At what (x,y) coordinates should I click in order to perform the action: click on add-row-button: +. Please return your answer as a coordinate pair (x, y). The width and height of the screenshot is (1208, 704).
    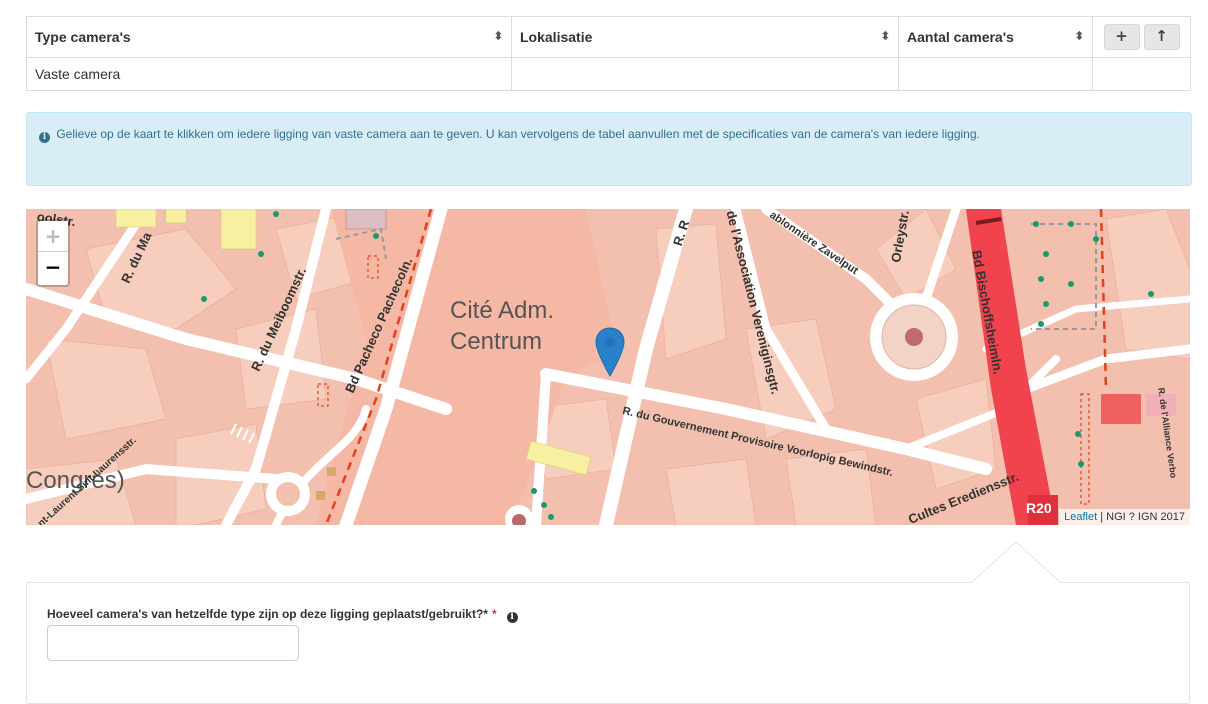
    Looking at the image, I should click on (1121, 37).